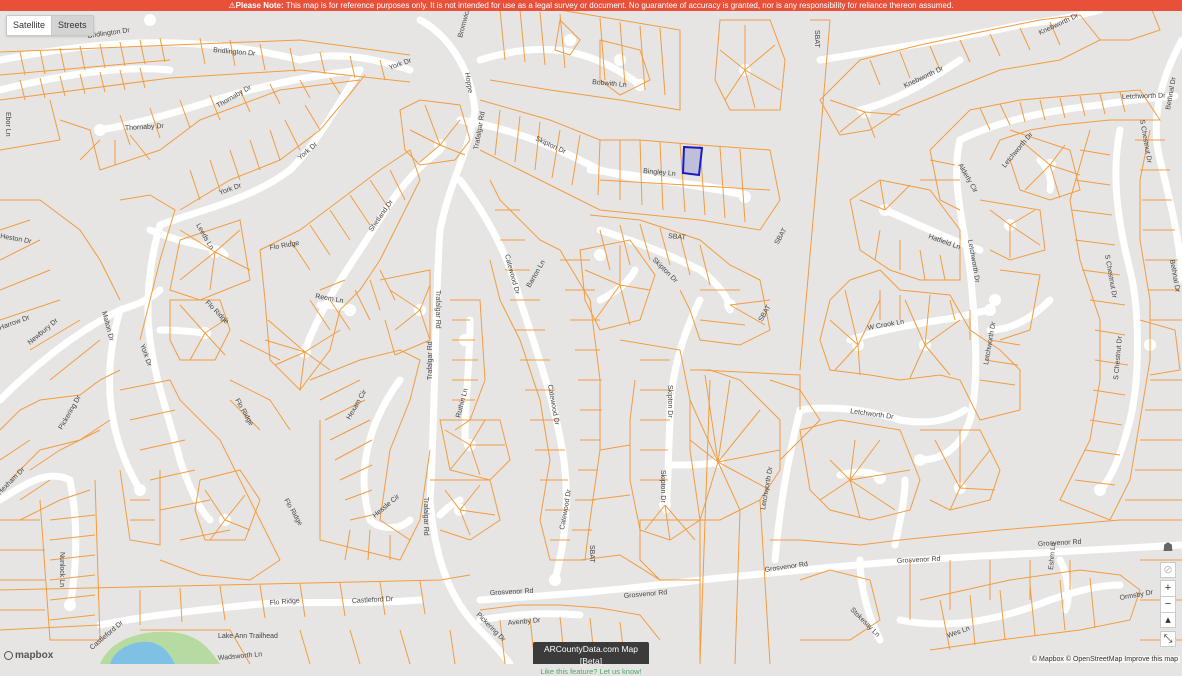  Describe the element at coordinates (7, 124) in the screenshot. I see `street-label: Ebor Ln` at that location.